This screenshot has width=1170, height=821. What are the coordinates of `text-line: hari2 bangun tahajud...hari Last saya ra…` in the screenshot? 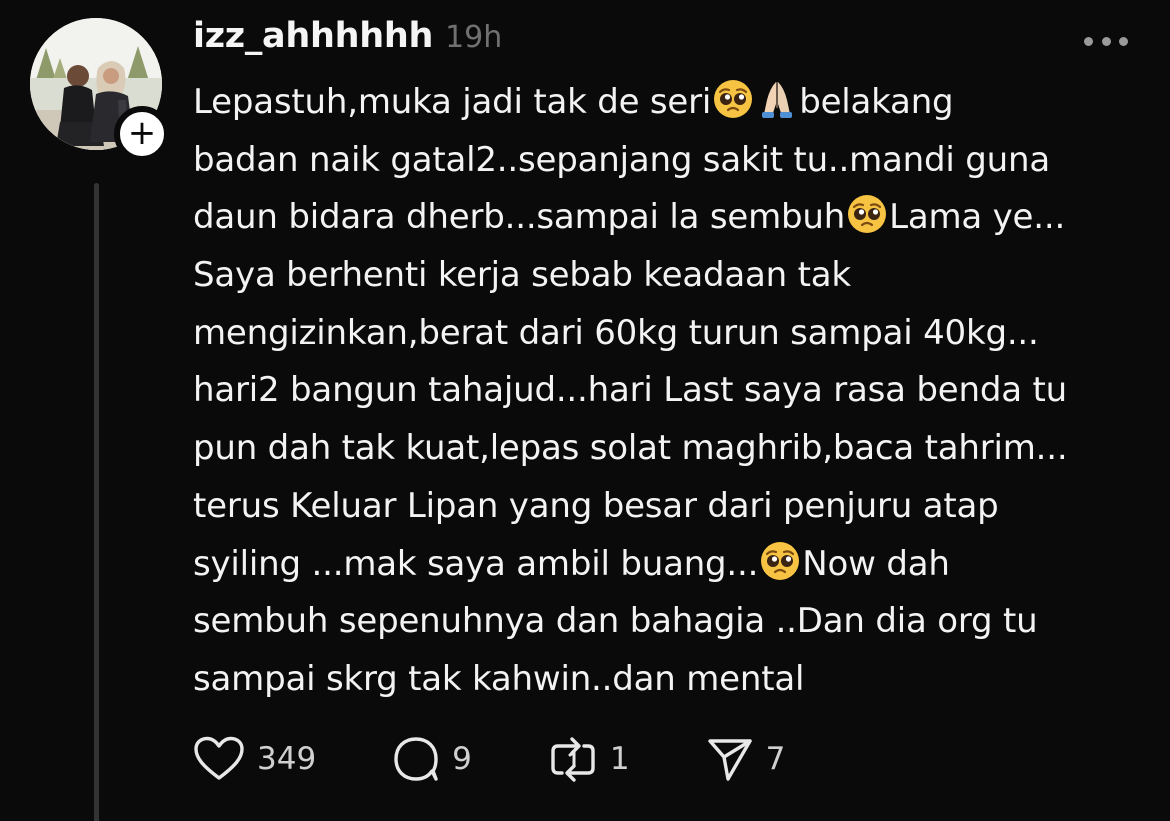 It's located at (630, 390).